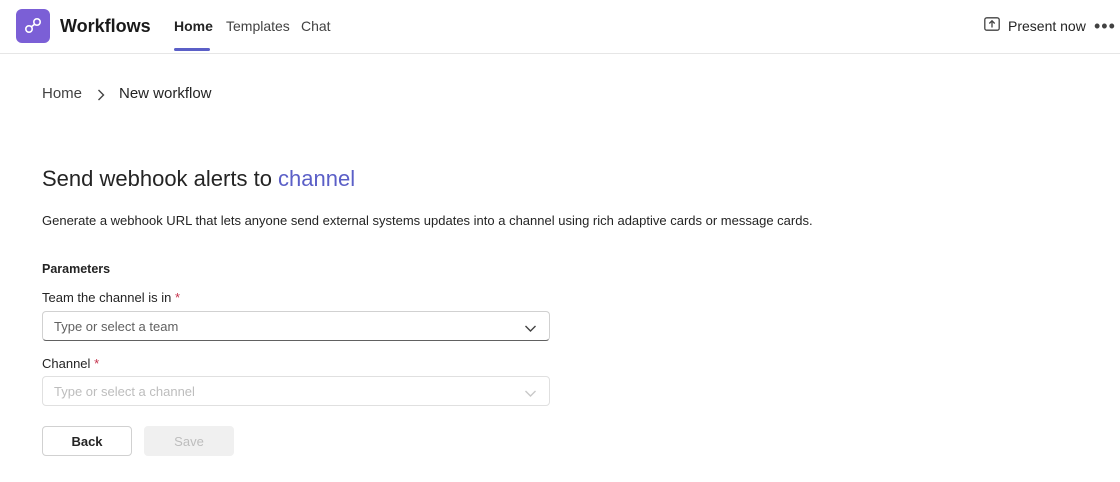  I want to click on back-button: Back, so click(87, 441).